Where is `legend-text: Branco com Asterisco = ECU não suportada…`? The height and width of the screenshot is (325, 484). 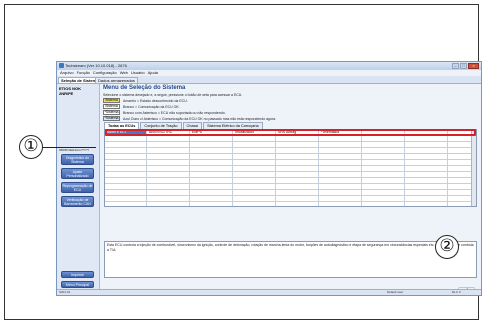 legend-text: Branco com Asterisco = ECU não suportada… is located at coordinates (174, 112).